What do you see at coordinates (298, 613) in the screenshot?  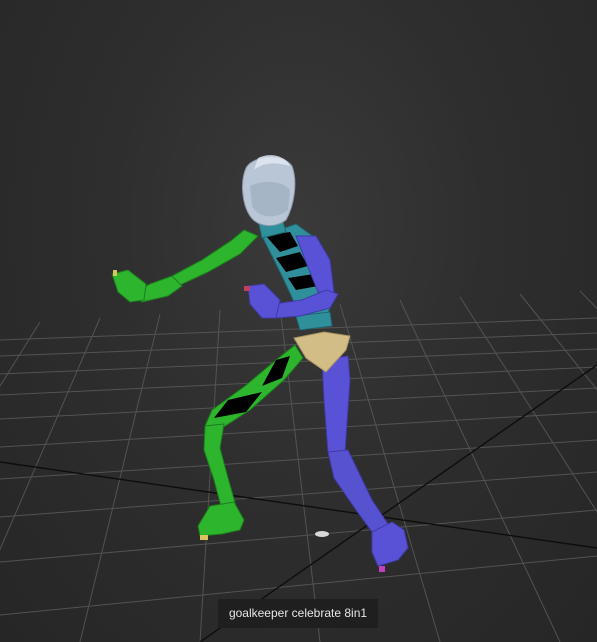 I see `animation-name-label: goalkeeper celebrate 8in1` at bounding box center [298, 613].